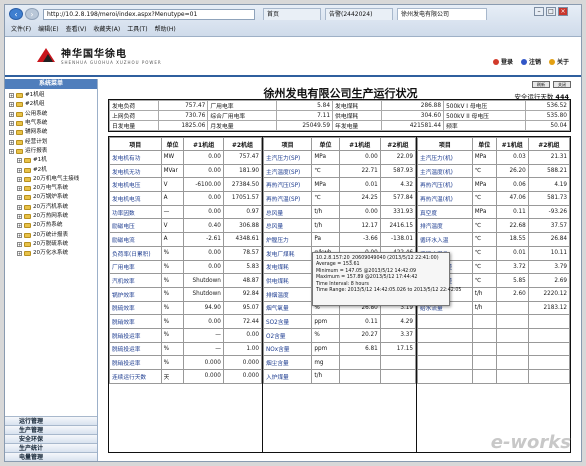 This screenshot has height=466, width=586. What do you see at coordinates (398, 335) in the screenshot?
I see `table-cell: 3.37` at bounding box center [398, 335].